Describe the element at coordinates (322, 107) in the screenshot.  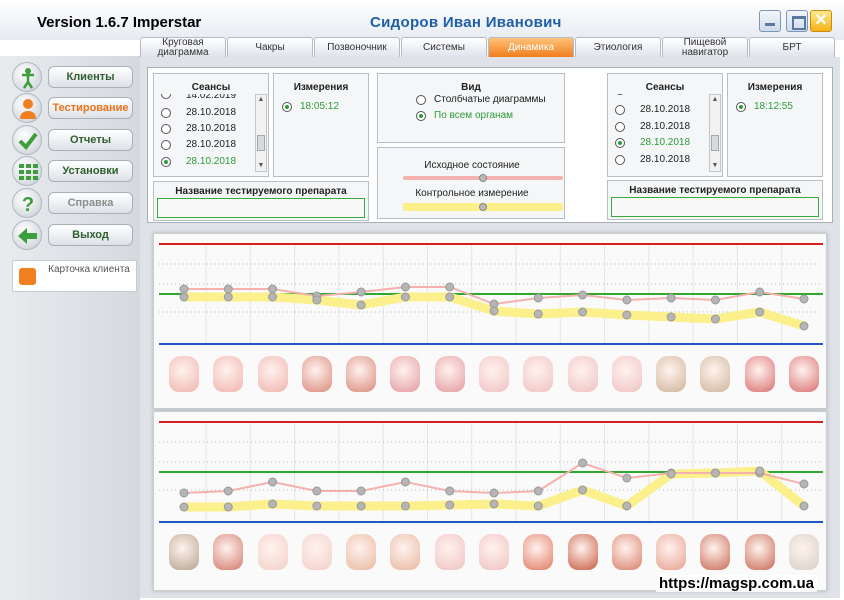
I see `left-measurement-0: 18:05:12` at that location.